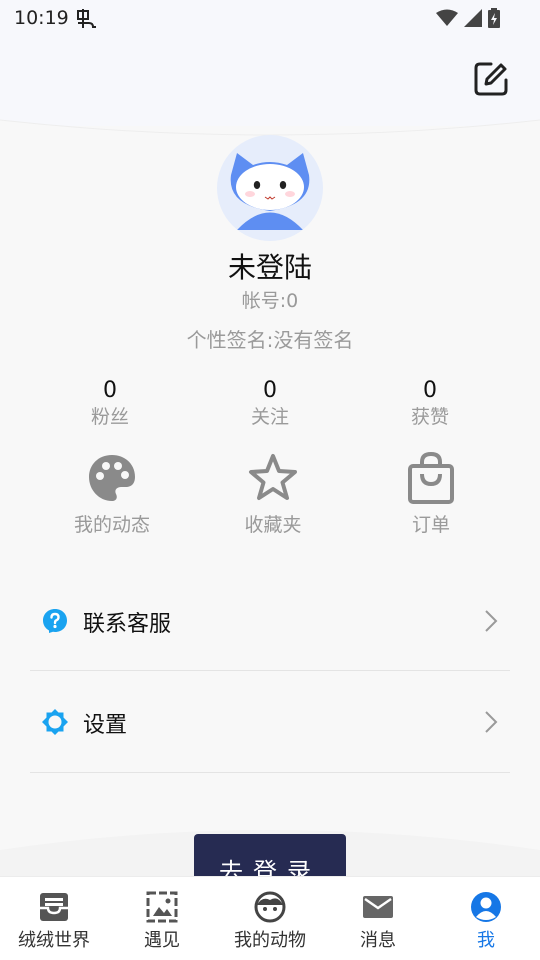 The image size is (540, 960). Describe the element at coordinates (273, 477) in the screenshot. I see `star-icon` at that location.